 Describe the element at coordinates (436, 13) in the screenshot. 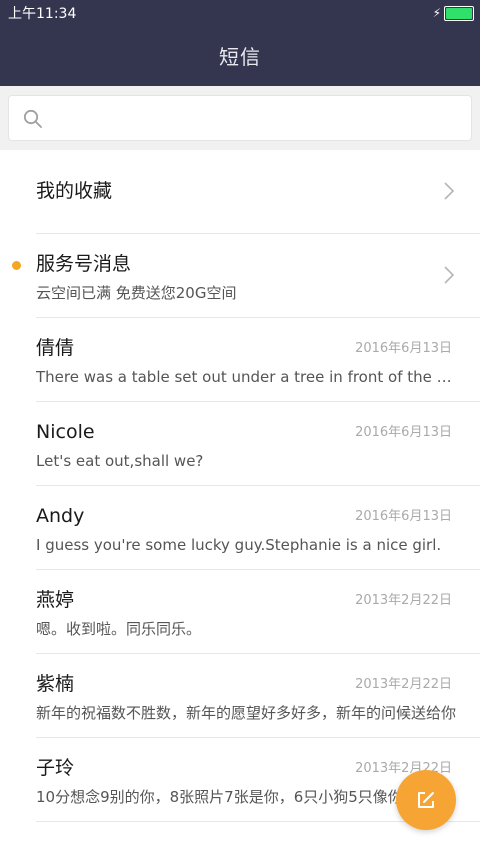

I see `lightning-icon: ⚡` at that location.